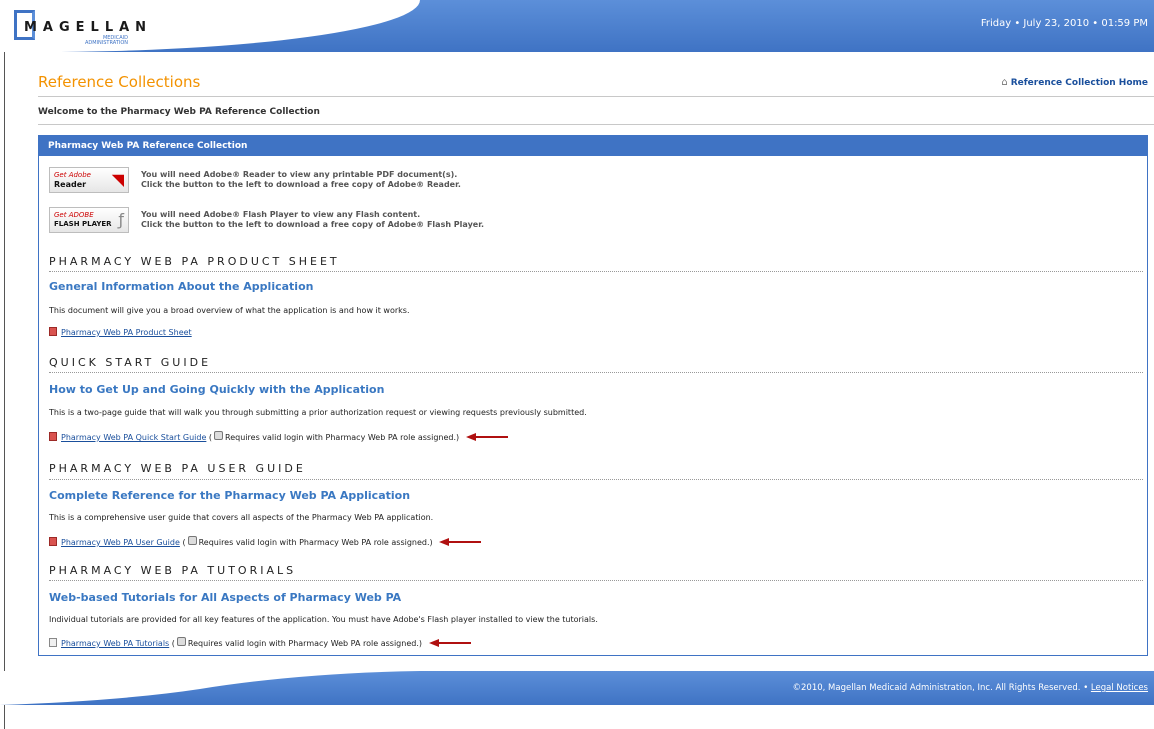 The image size is (1154, 729). What do you see at coordinates (1004, 82) in the screenshot?
I see `home-icon: ⌂` at bounding box center [1004, 82].